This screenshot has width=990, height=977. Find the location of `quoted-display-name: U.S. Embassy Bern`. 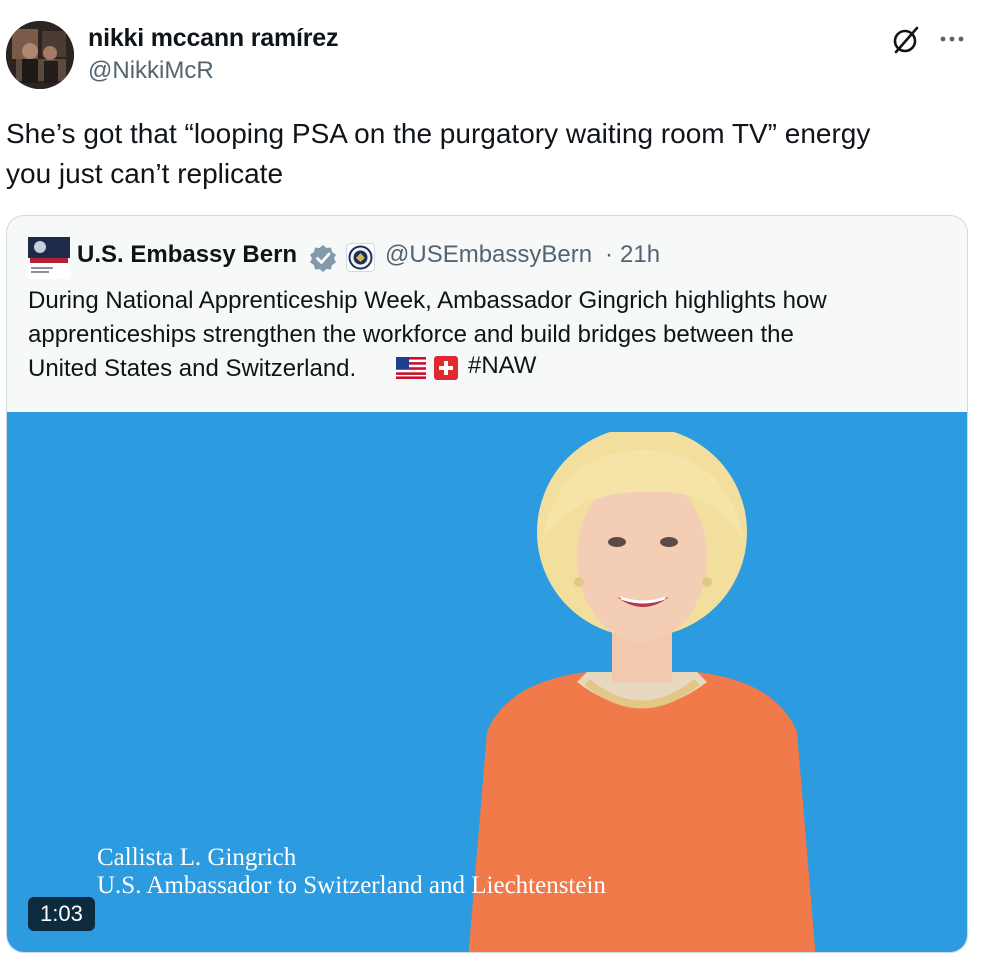

quoted-display-name: U.S. Embassy Bern is located at coordinates (187, 255).